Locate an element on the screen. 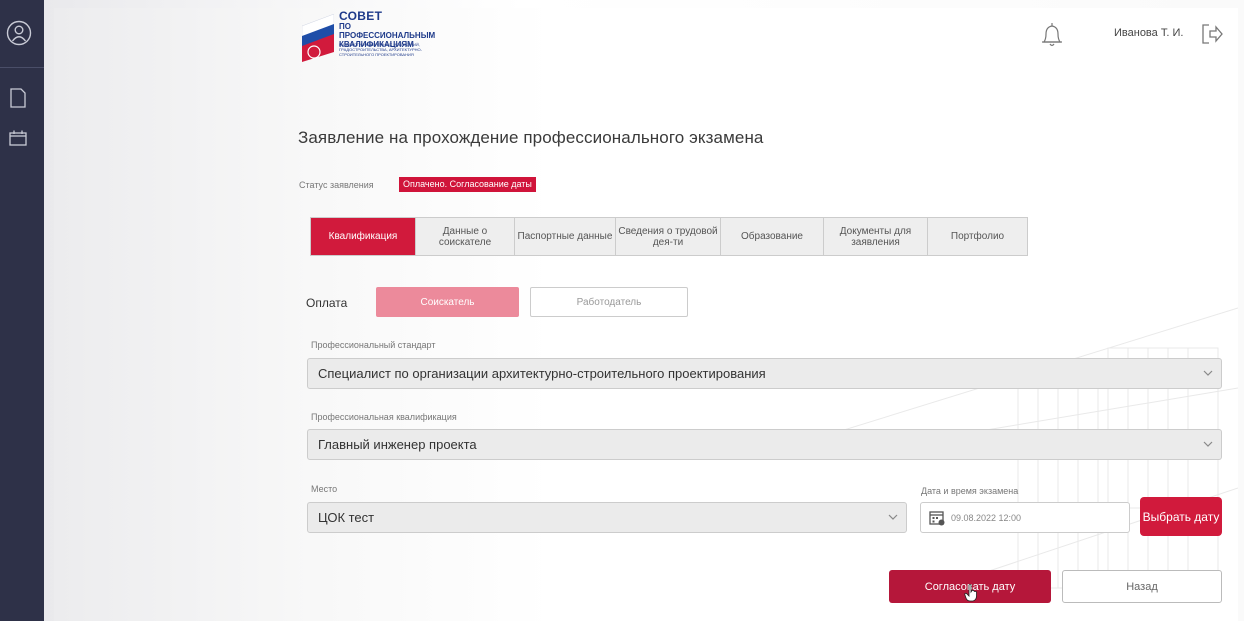 Image resolution: width=1244 pixels, height=621 pixels. qualification-value: Главный инженер проекта is located at coordinates (397, 444).